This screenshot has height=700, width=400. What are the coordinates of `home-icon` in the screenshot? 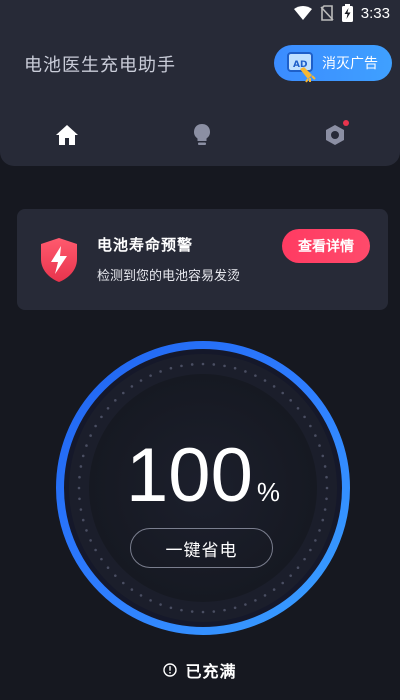 It's located at (67, 135).